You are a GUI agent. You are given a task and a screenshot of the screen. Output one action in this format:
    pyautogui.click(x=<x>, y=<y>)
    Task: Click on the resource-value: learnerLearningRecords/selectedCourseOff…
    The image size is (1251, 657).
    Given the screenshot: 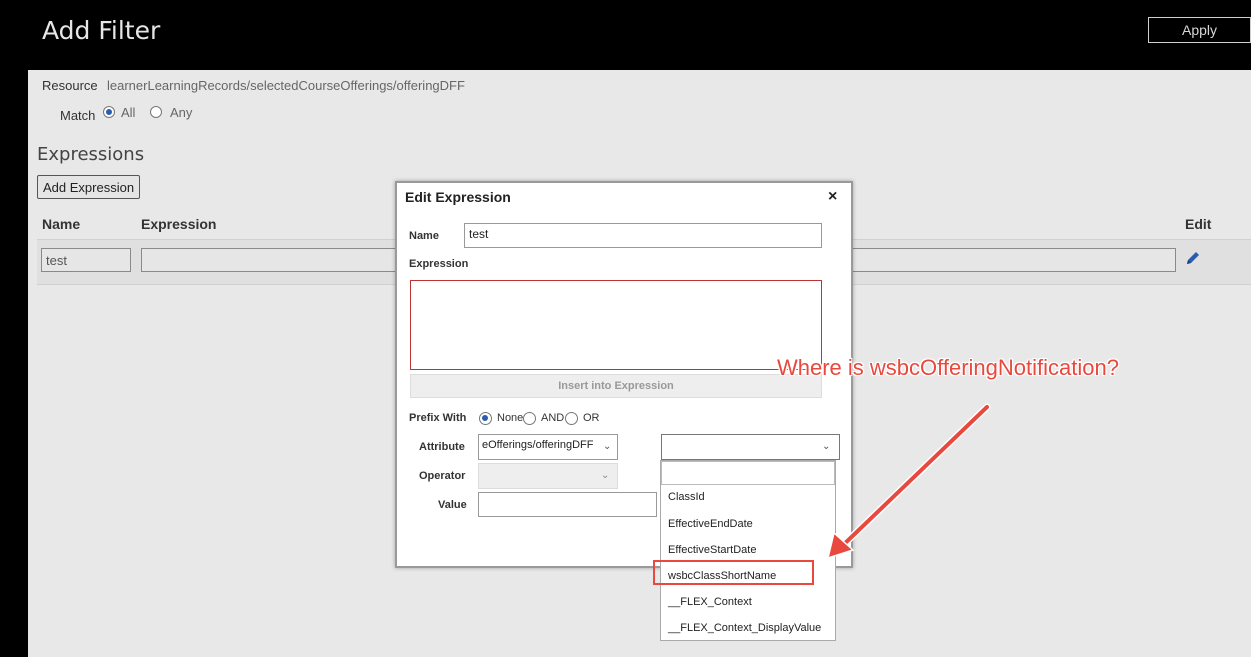 What is the action you would take?
    pyautogui.click(x=286, y=85)
    